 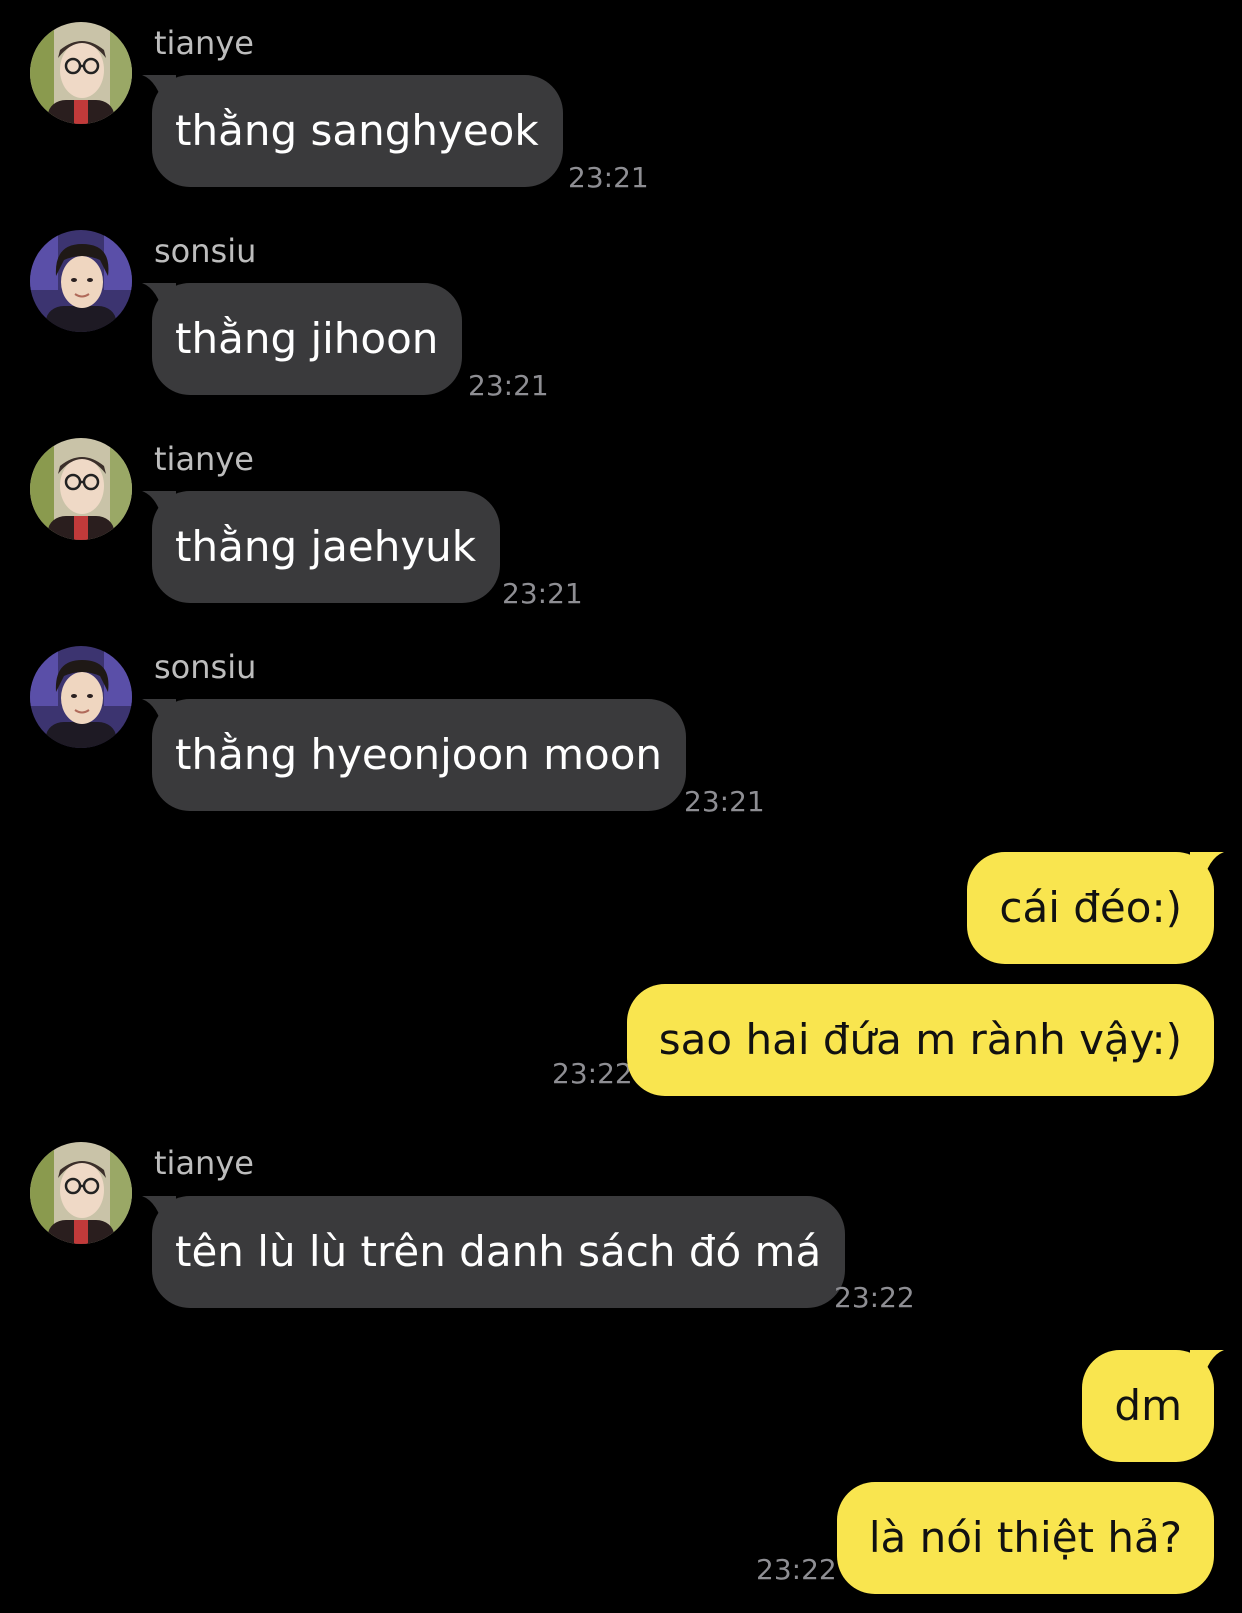 I want to click on message-bubble: dm, so click(x=1153, y=1406).